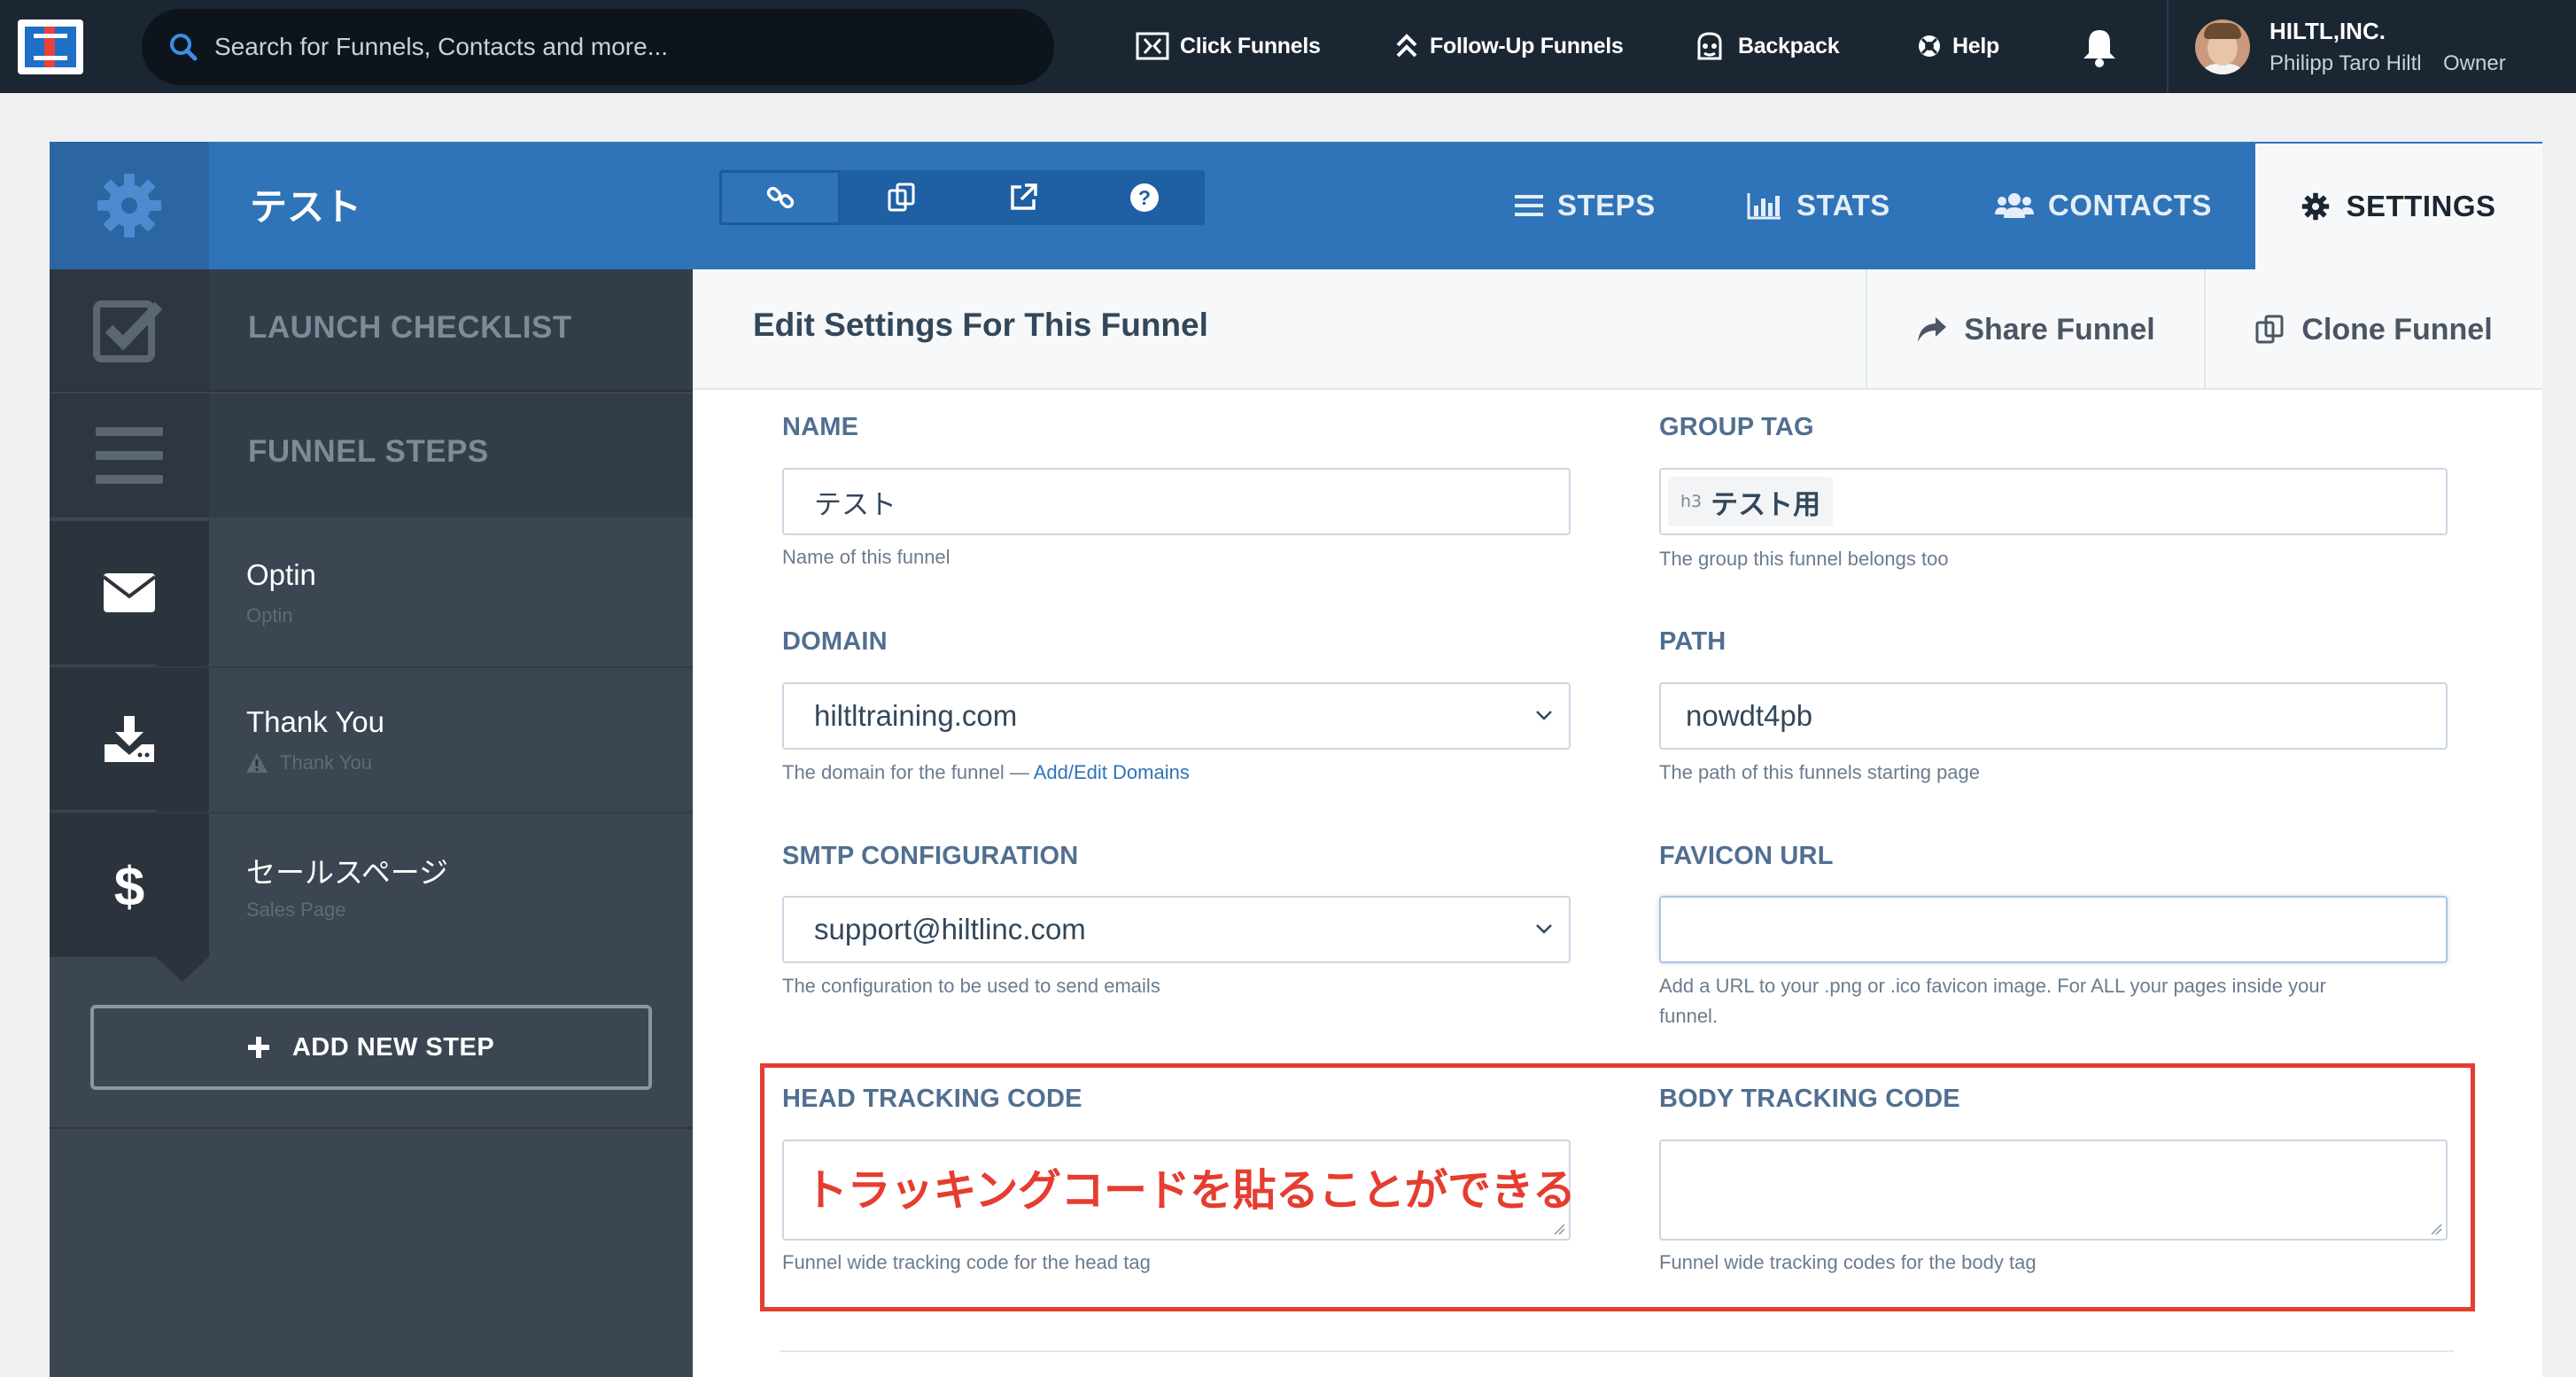  I want to click on tab-label: SETTINGS, so click(2421, 206).